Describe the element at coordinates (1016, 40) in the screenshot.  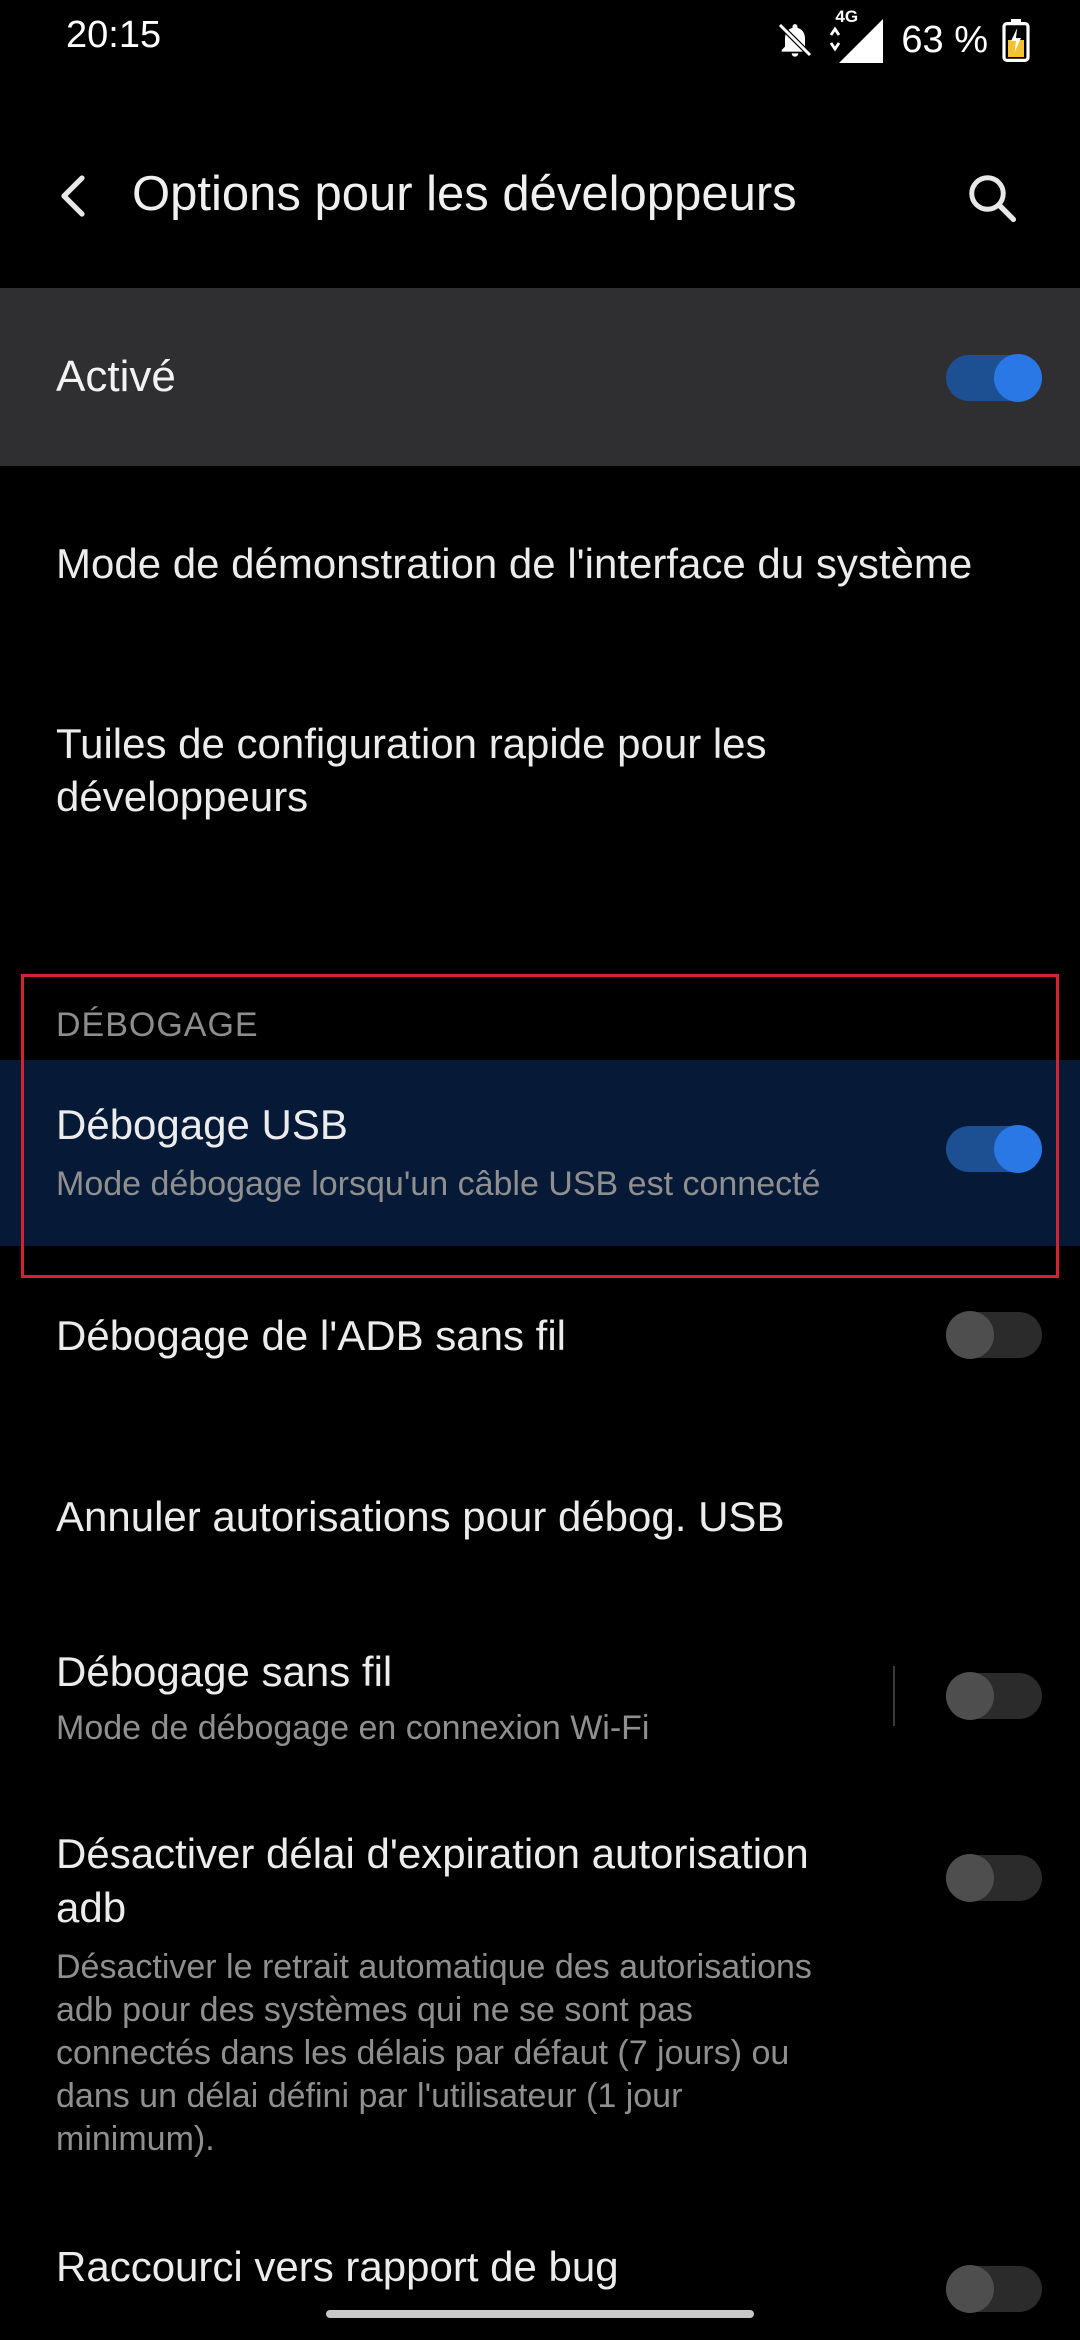
I see `battery-charging-icon` at that location.